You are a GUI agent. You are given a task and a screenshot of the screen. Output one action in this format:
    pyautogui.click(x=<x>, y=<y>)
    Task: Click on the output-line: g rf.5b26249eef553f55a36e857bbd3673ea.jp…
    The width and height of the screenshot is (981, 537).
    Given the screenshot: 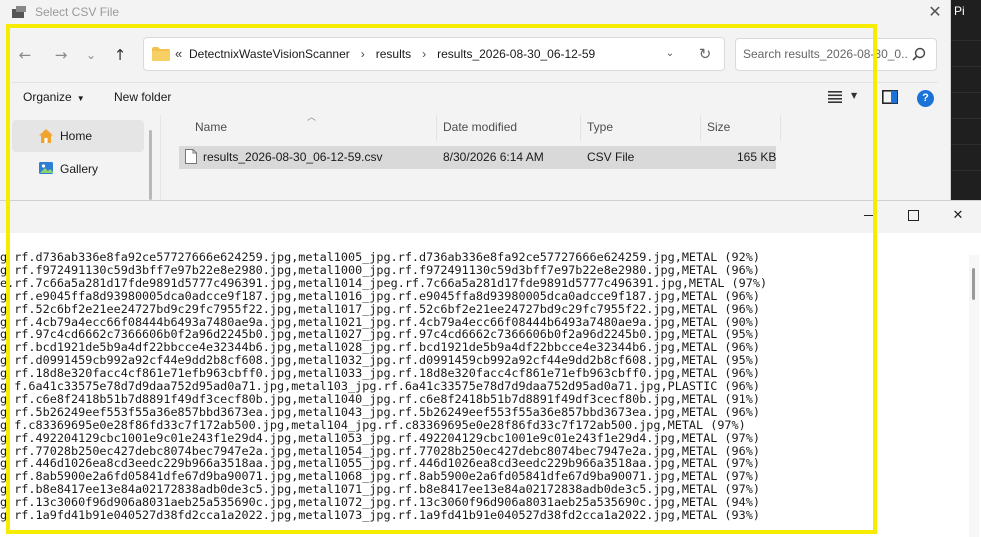 What is the action you would take?
    pyautogui.click(x=380, y=411)
    